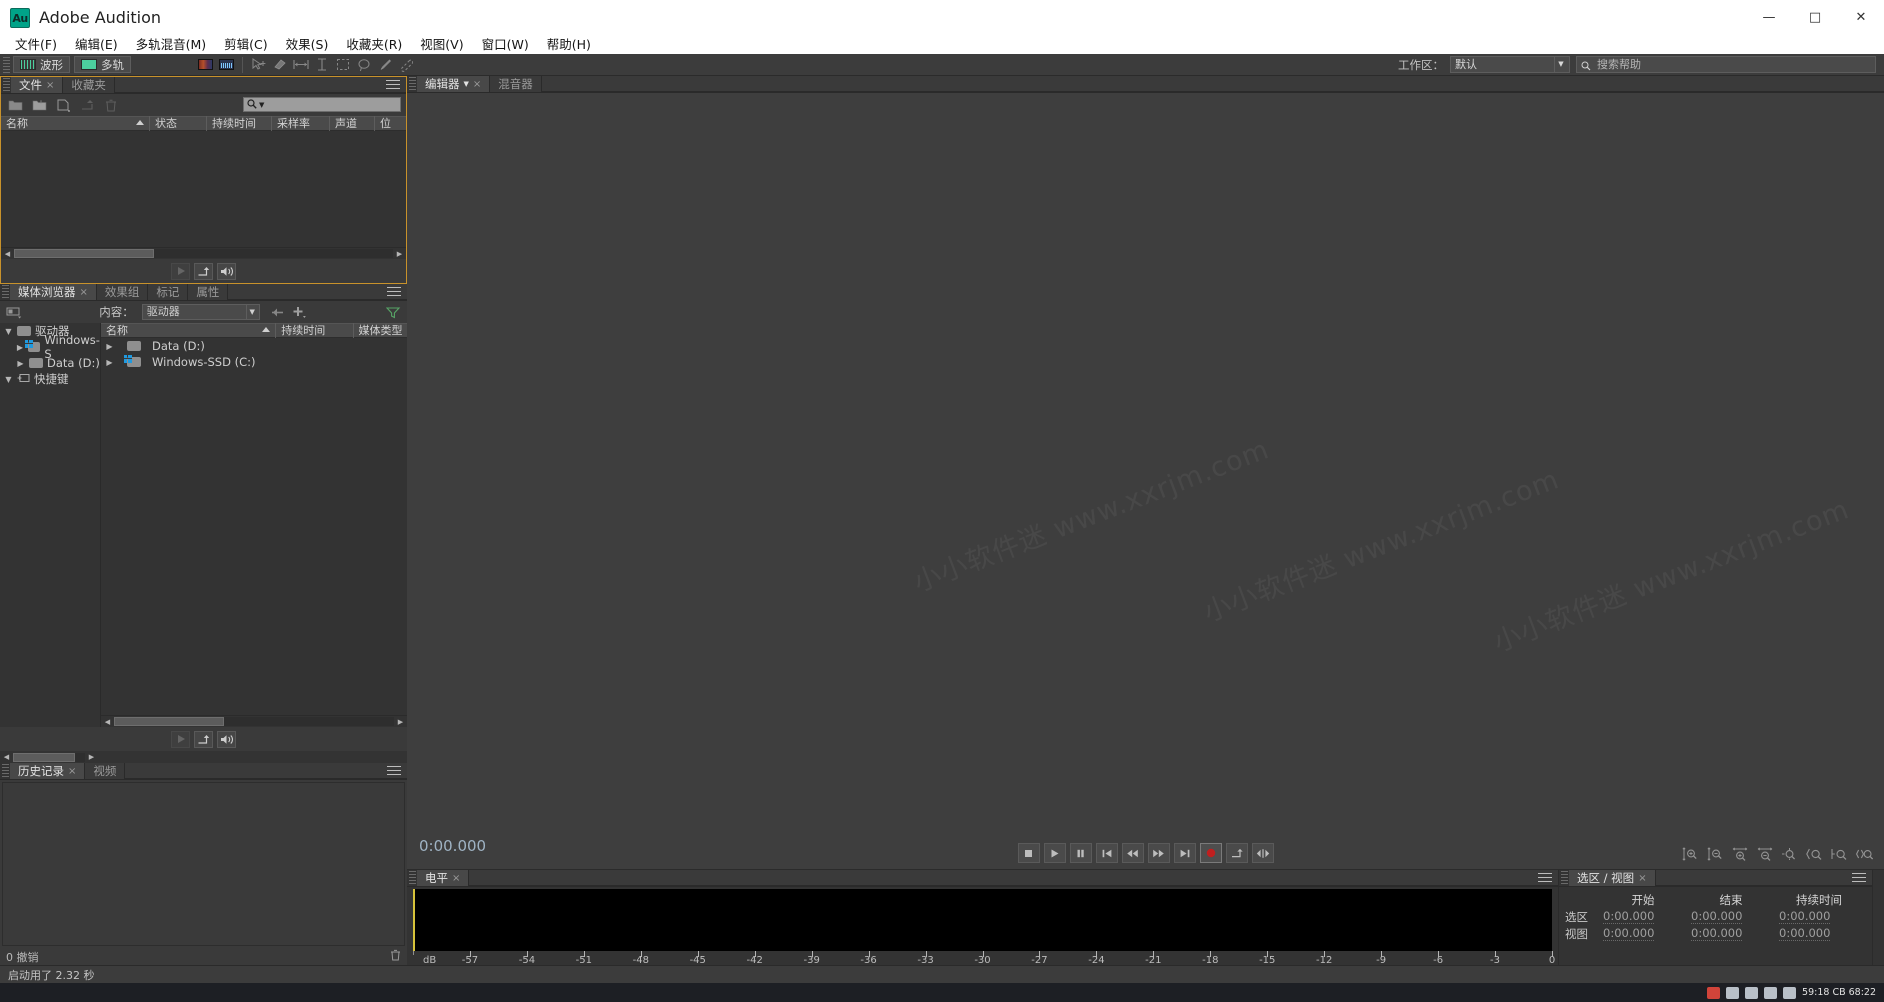 This screenshot has width=1884, height=1002. I want to click on selection-start-field: 0:00.000, so click(1643, 916).